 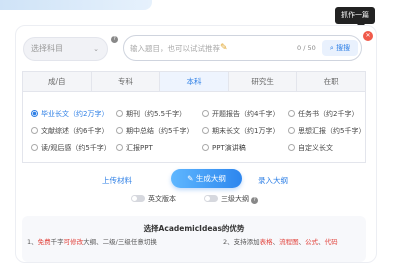 What do you see at coordinates (75, 114) in the screenshot?
I see `option-label: 毕业长文（约2万字）` at bounding box center [75, 114].